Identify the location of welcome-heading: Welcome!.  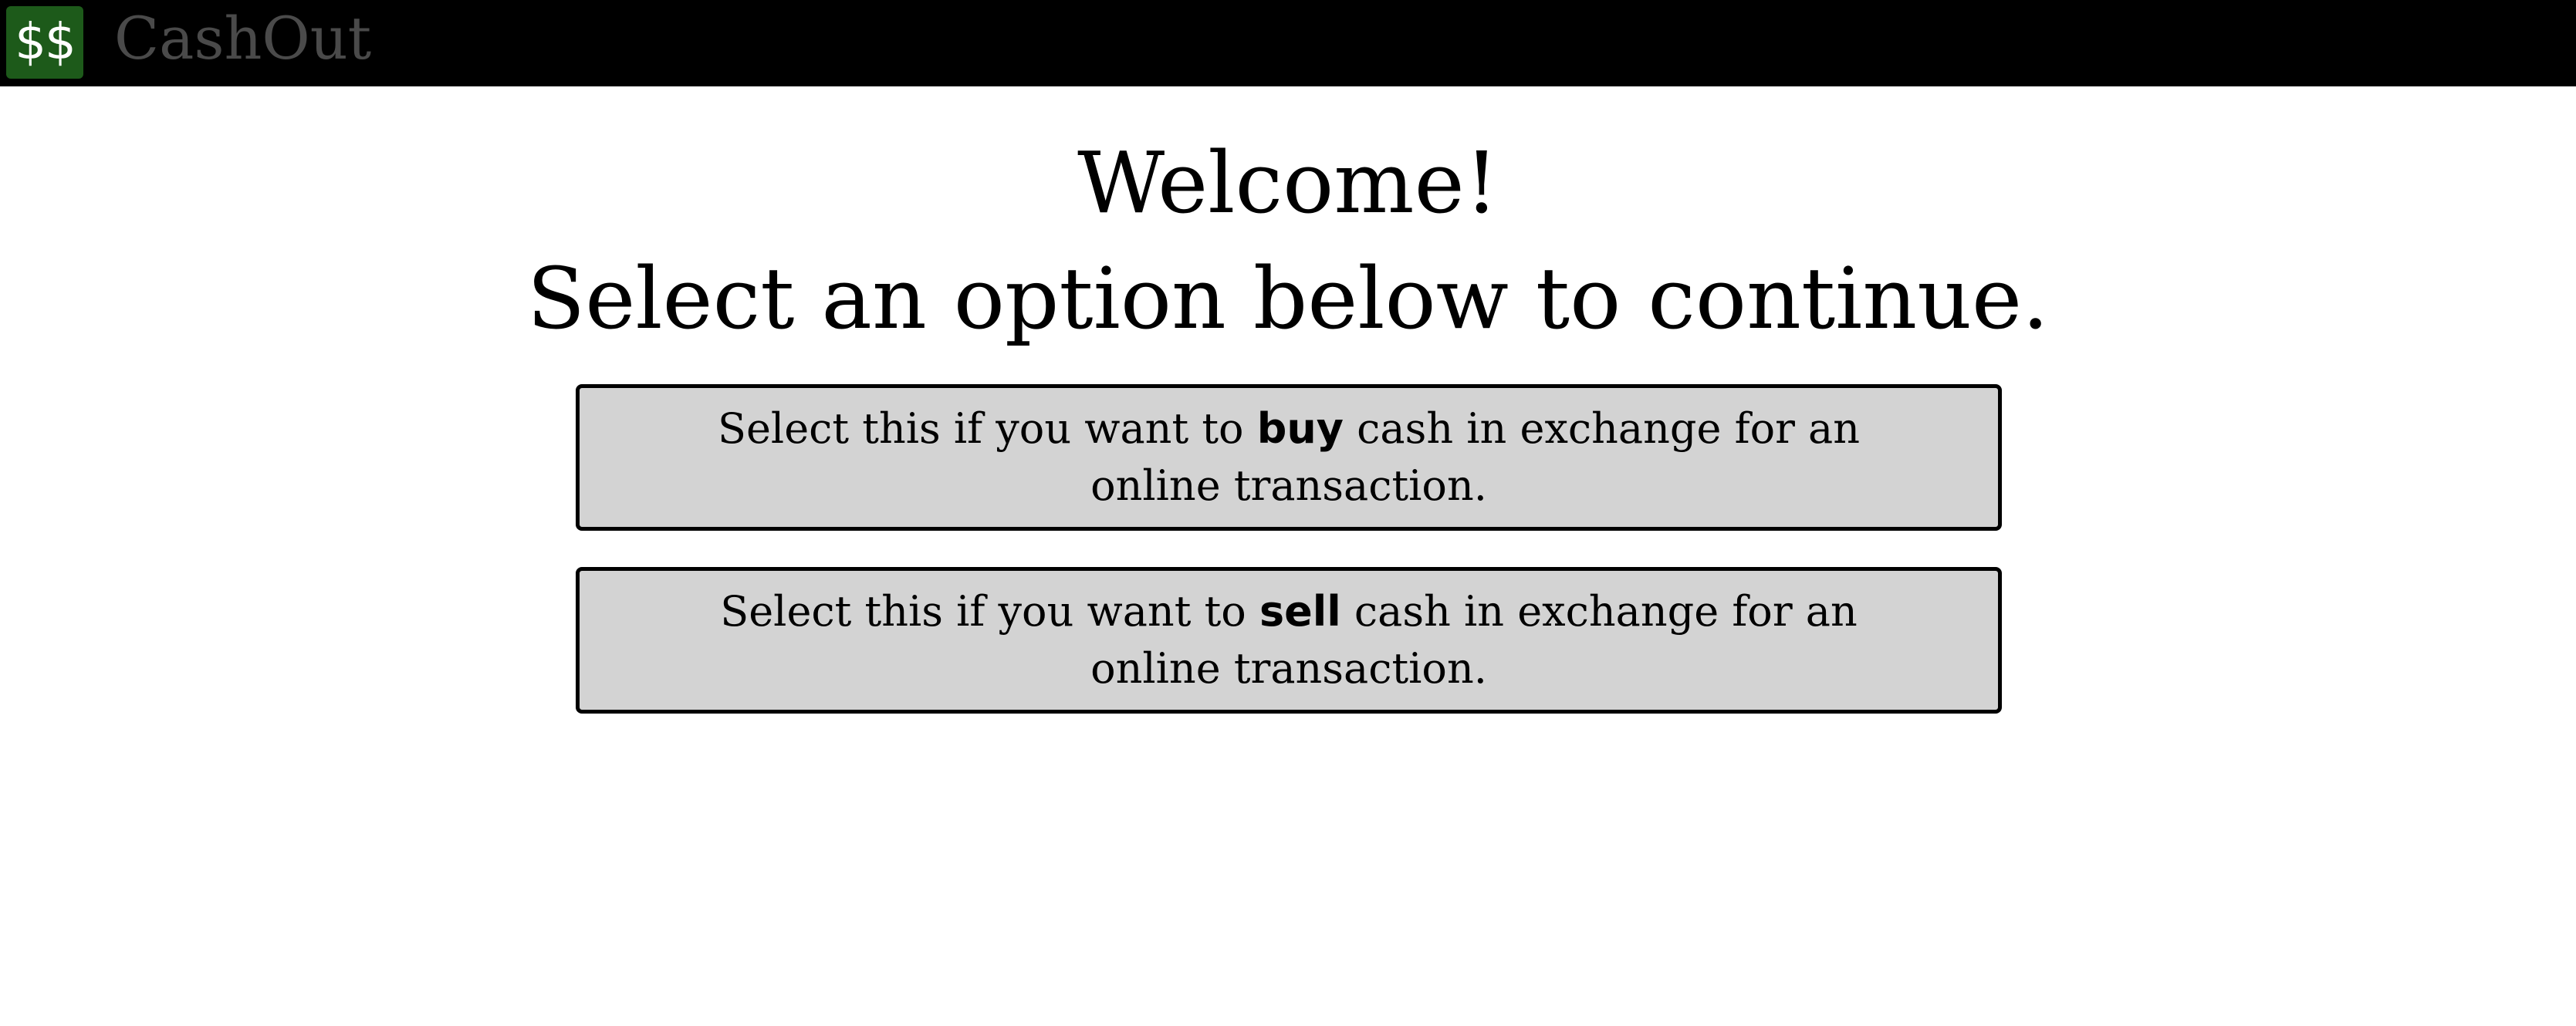
(1288, 182).